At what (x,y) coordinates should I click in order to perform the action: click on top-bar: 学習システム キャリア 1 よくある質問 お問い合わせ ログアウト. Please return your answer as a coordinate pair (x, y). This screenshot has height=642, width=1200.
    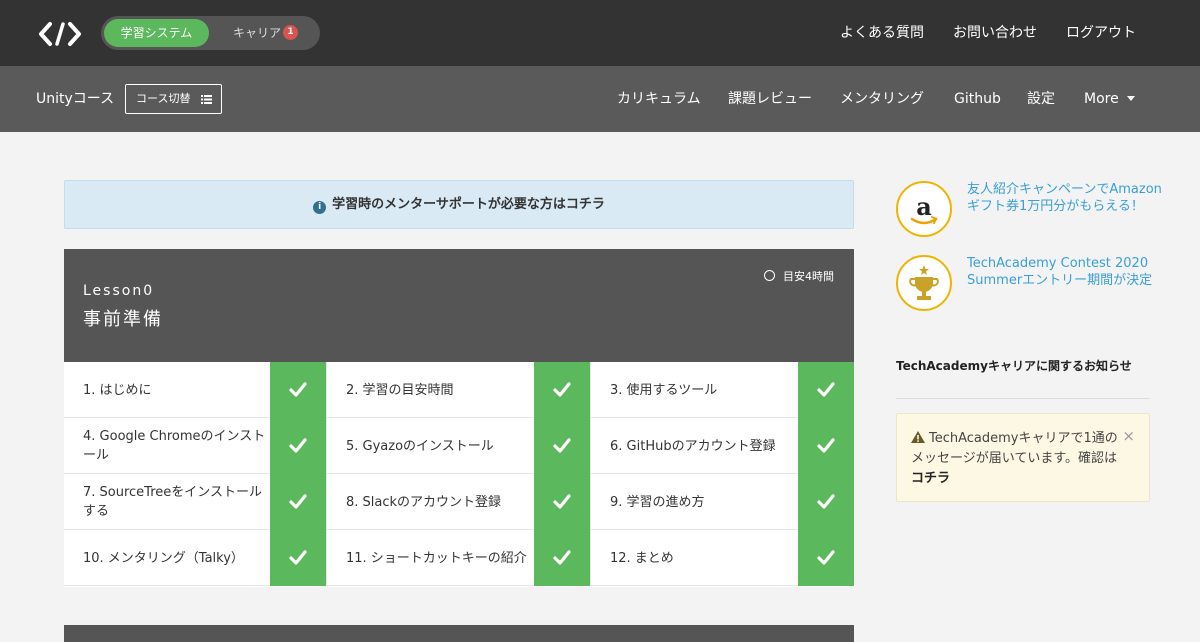
    Looking at the image, I should click on (600, 33).